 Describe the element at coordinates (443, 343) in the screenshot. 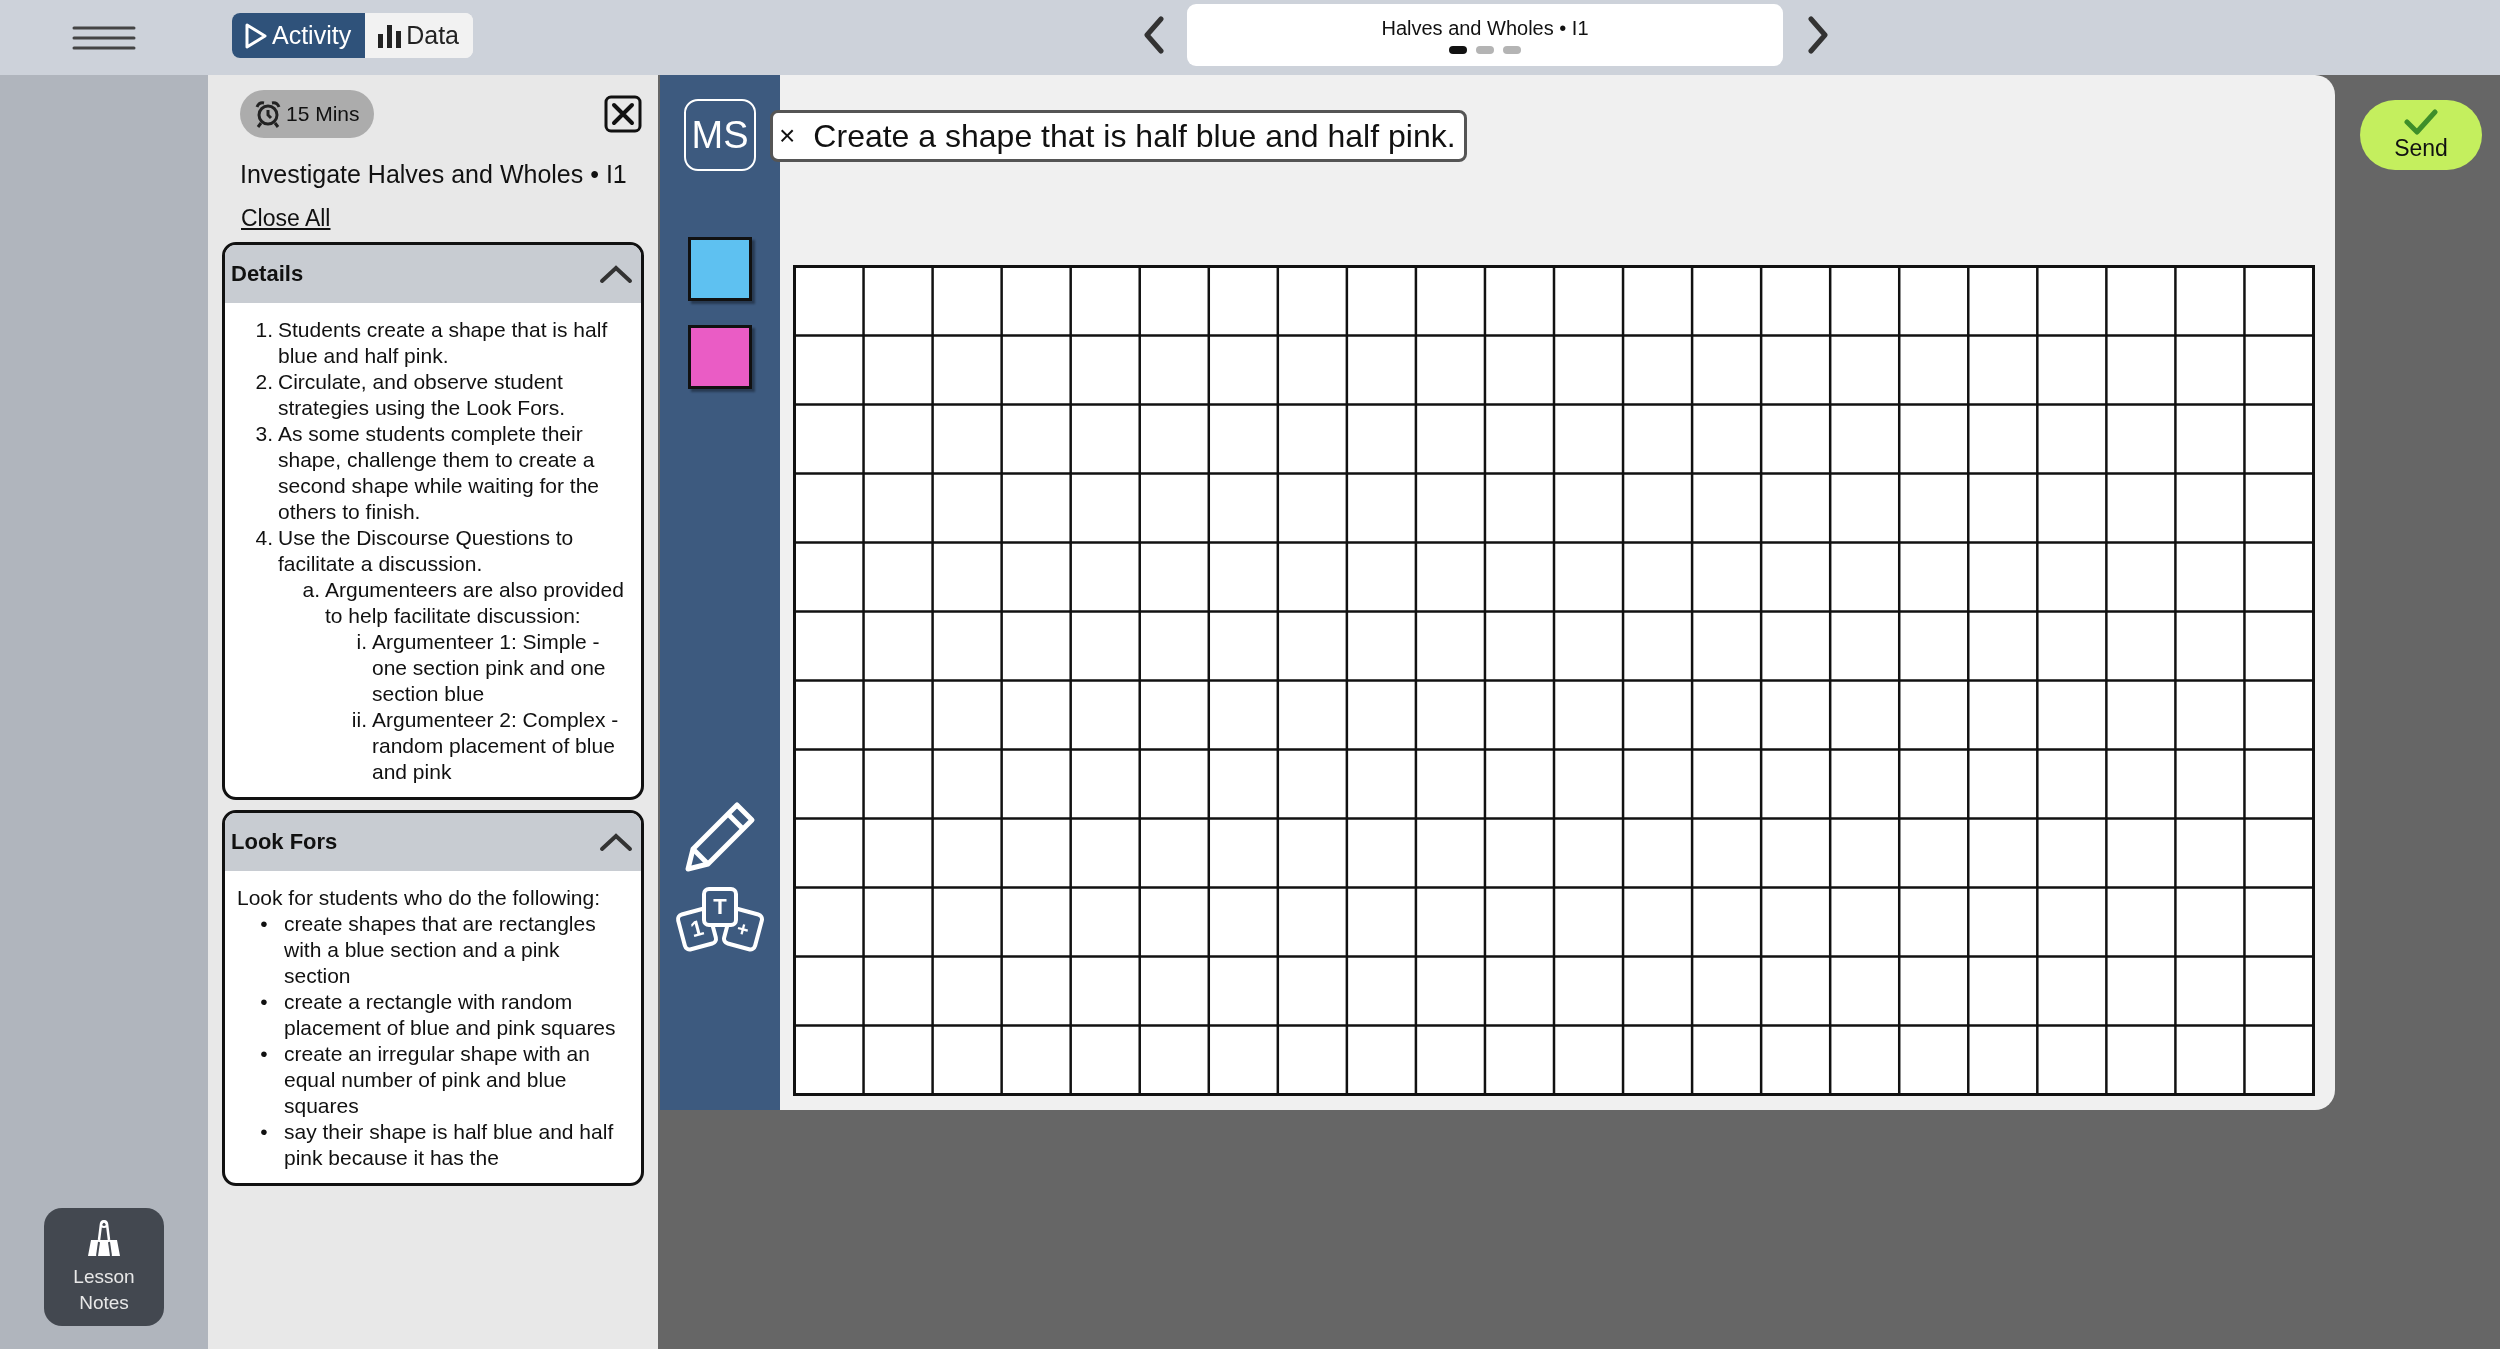

I see `list-text: Students create a shape that is half blue and half pink.` at that location.